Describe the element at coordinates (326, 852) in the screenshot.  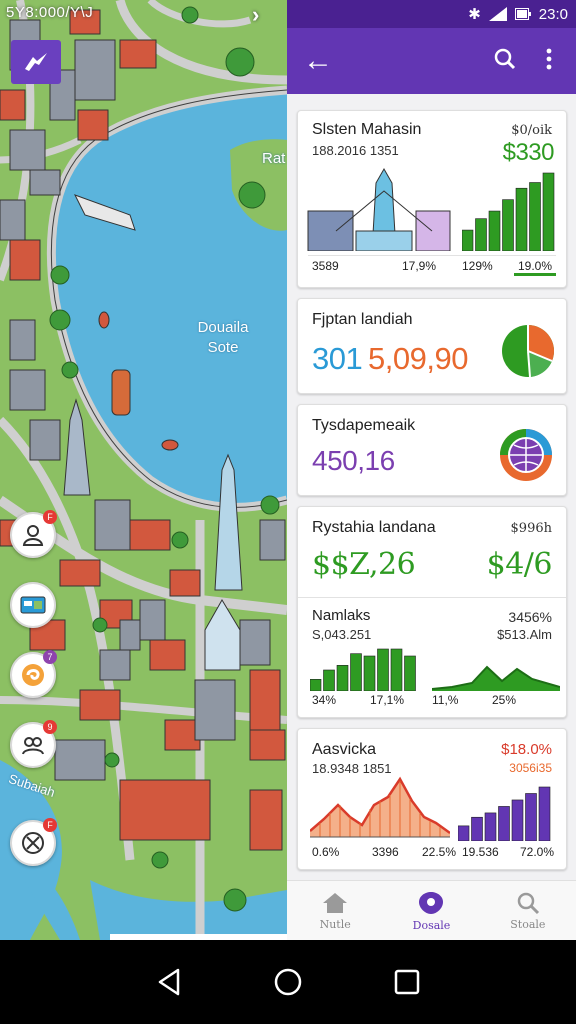
I see `card-stat: 0.6%` at that location.